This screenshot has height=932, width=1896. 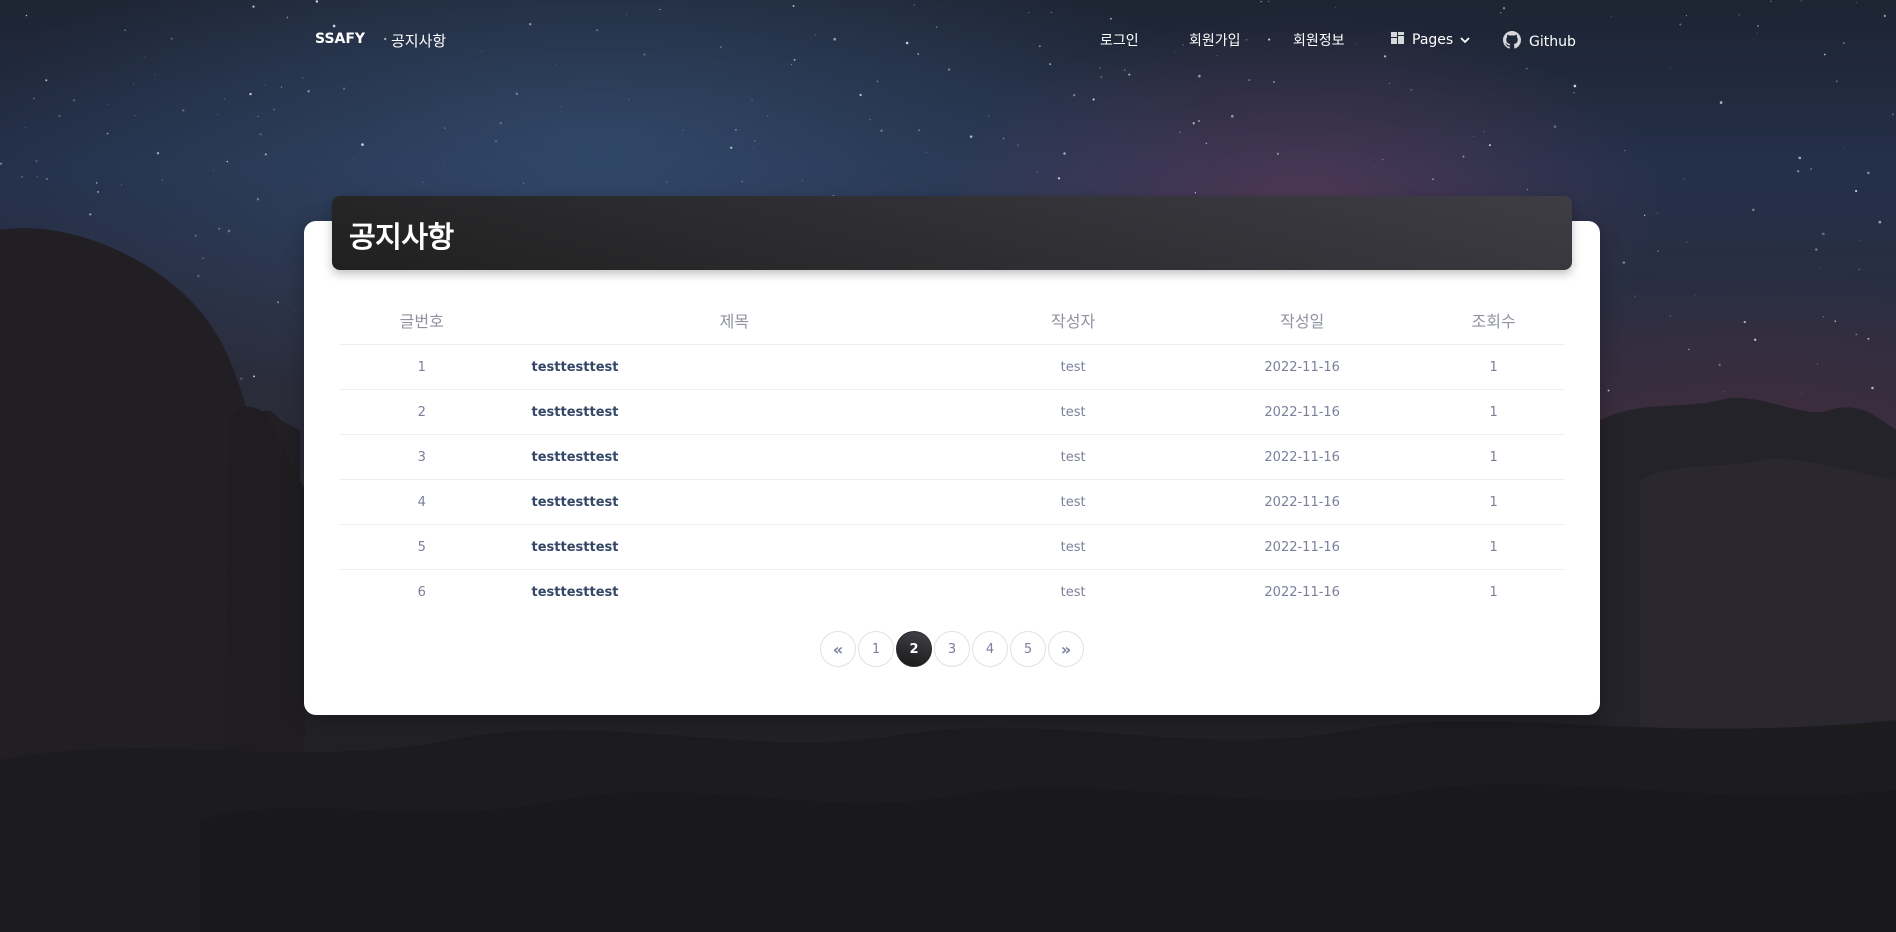 I want to click on page-button-2-active: 2, so click(x=914, y=649).